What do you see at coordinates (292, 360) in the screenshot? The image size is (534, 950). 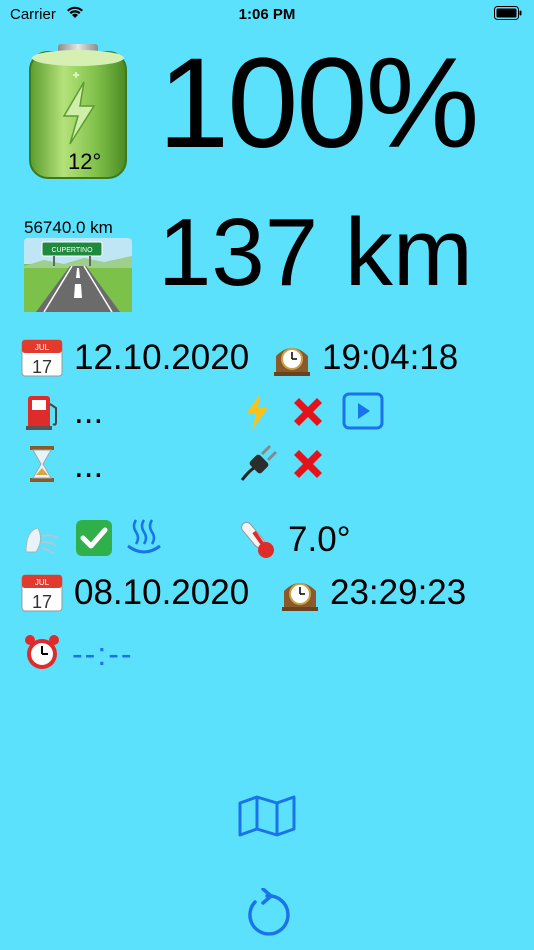 I see `mantelpiece-clock-icon` at bounding box center [292, 360].